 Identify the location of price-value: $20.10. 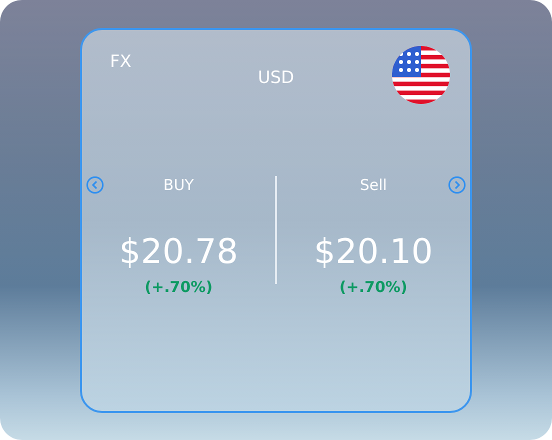
(373, 252).